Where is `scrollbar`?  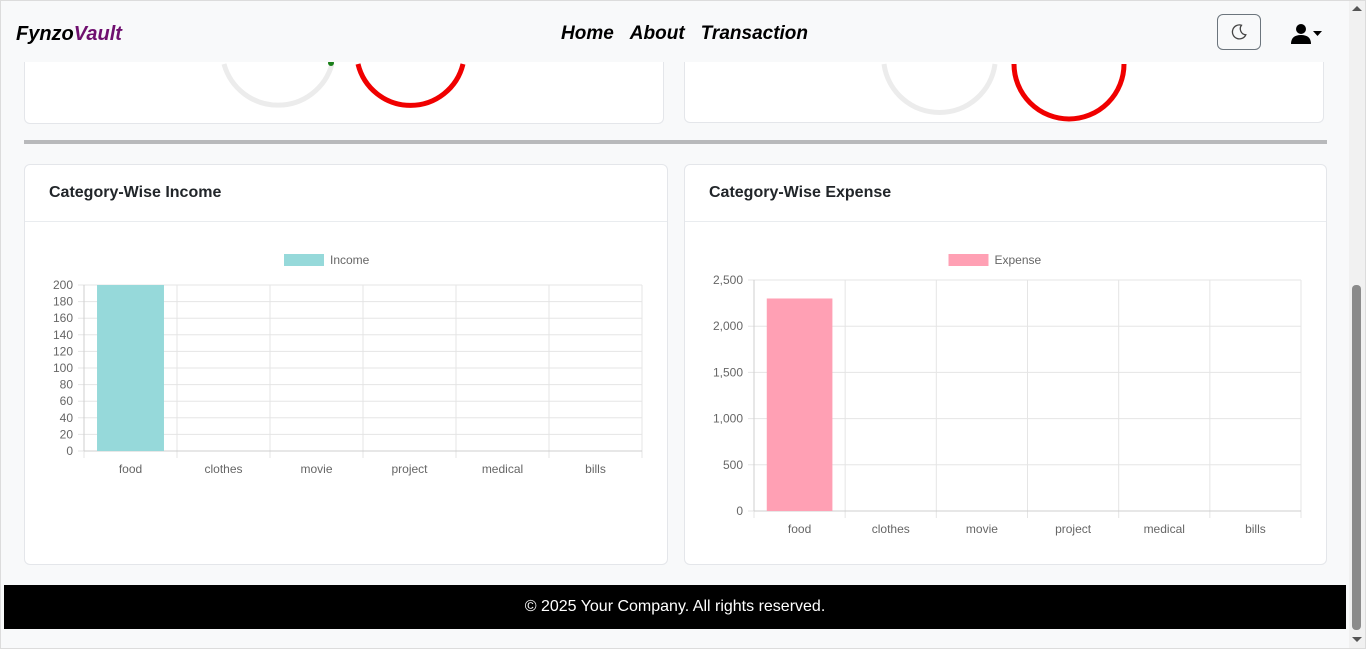 scrollbar is located at coordinates (1357, 324).